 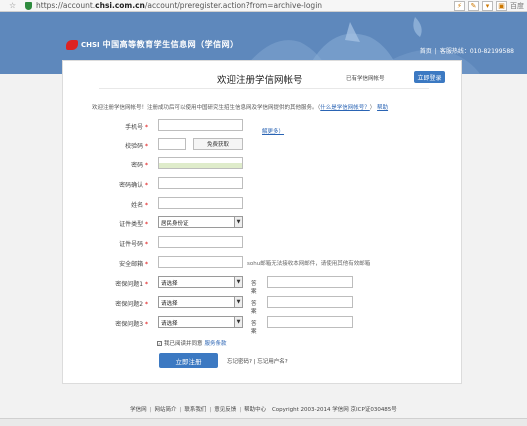 What do you see at coordinates (254, 288) in the screenshot?
I see `answer1-label: 答案` at bounding box center [254, 288].